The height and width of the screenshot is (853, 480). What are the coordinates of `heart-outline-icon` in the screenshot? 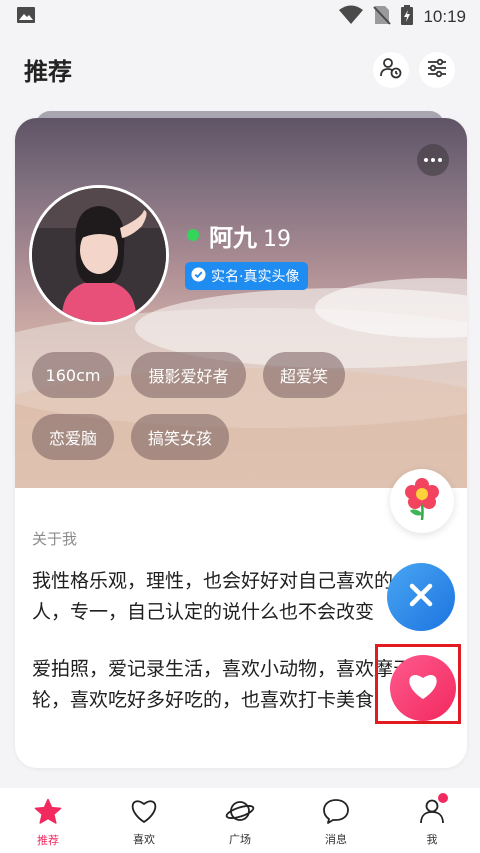 It's located at (144, 813).